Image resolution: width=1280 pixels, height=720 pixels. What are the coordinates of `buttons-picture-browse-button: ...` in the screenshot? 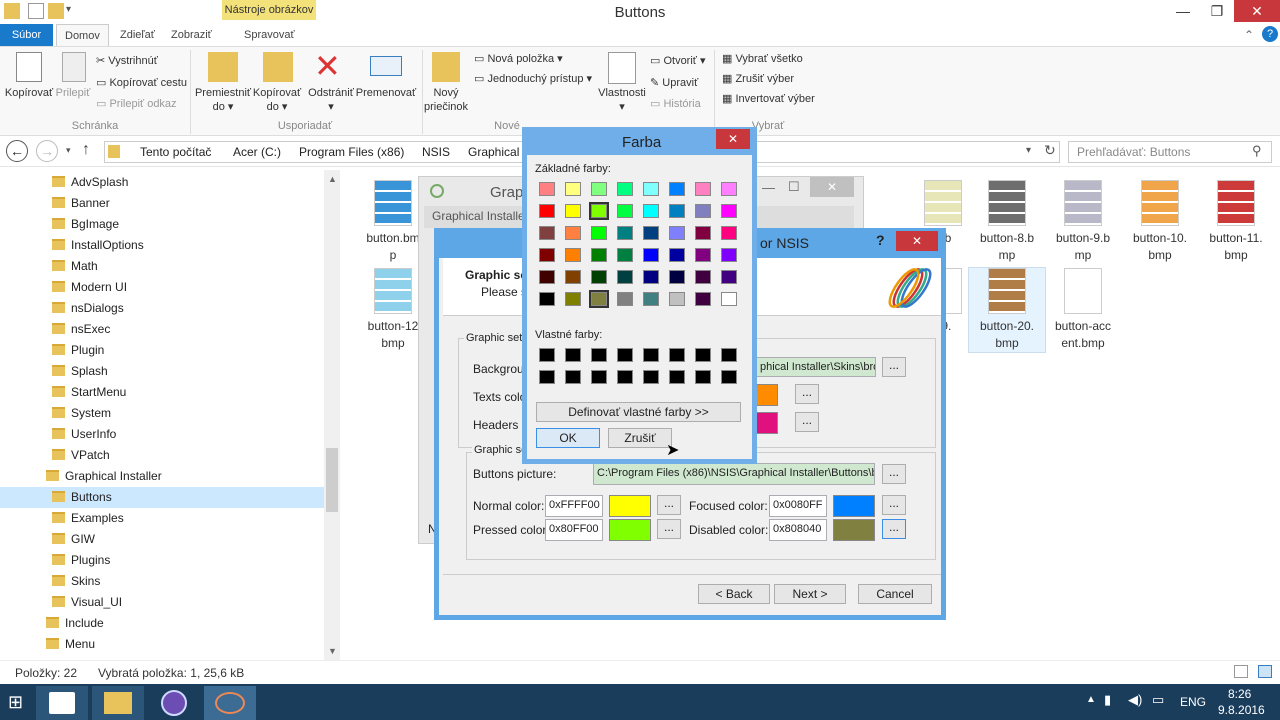 It's located at (894, 474).